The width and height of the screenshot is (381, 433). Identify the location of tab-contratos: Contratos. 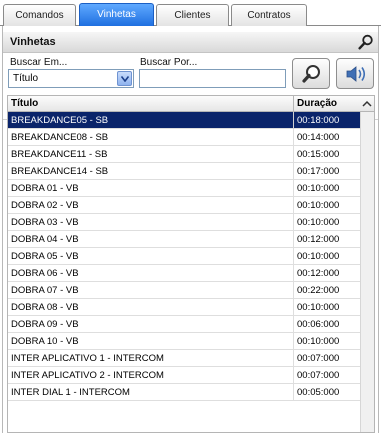
(269, 15).